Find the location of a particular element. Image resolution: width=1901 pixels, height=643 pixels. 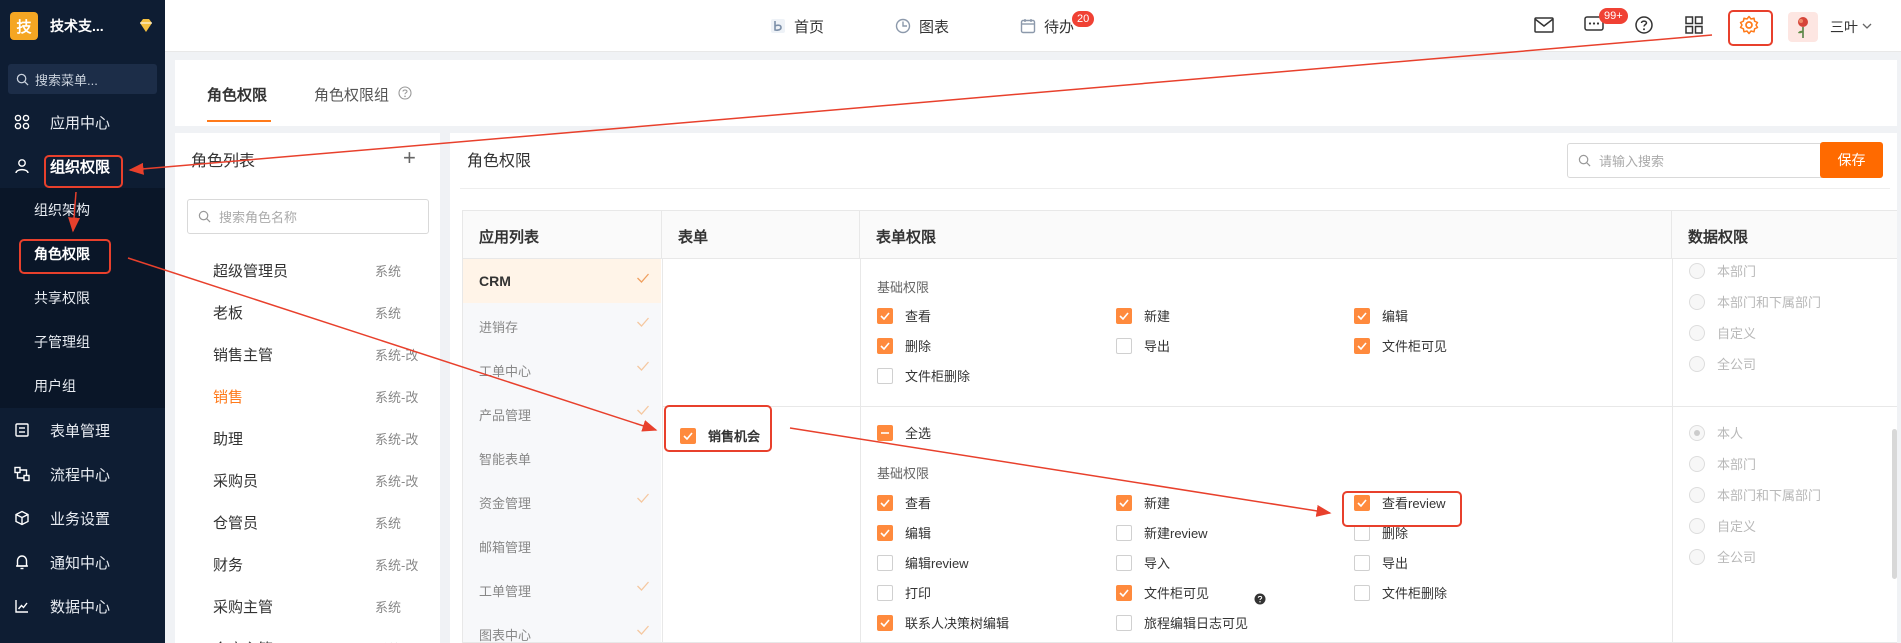

permission-checkbox: 导入 is located at coordinates (1143, 562).